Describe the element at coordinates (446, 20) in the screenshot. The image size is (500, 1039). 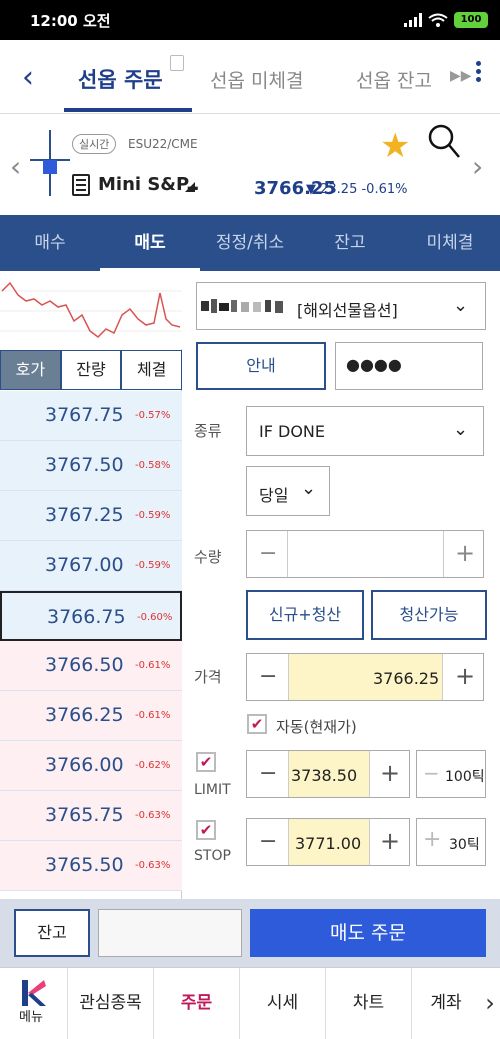
I see `status-icons: 100` at that location.